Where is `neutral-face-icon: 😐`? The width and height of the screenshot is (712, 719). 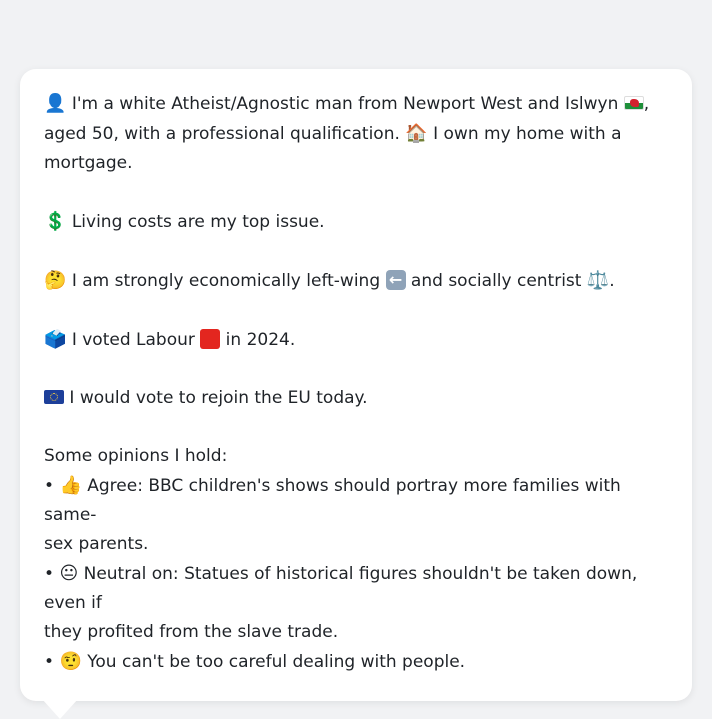
neutral-face-icon: 😐 is located at coordinates (69, 573).